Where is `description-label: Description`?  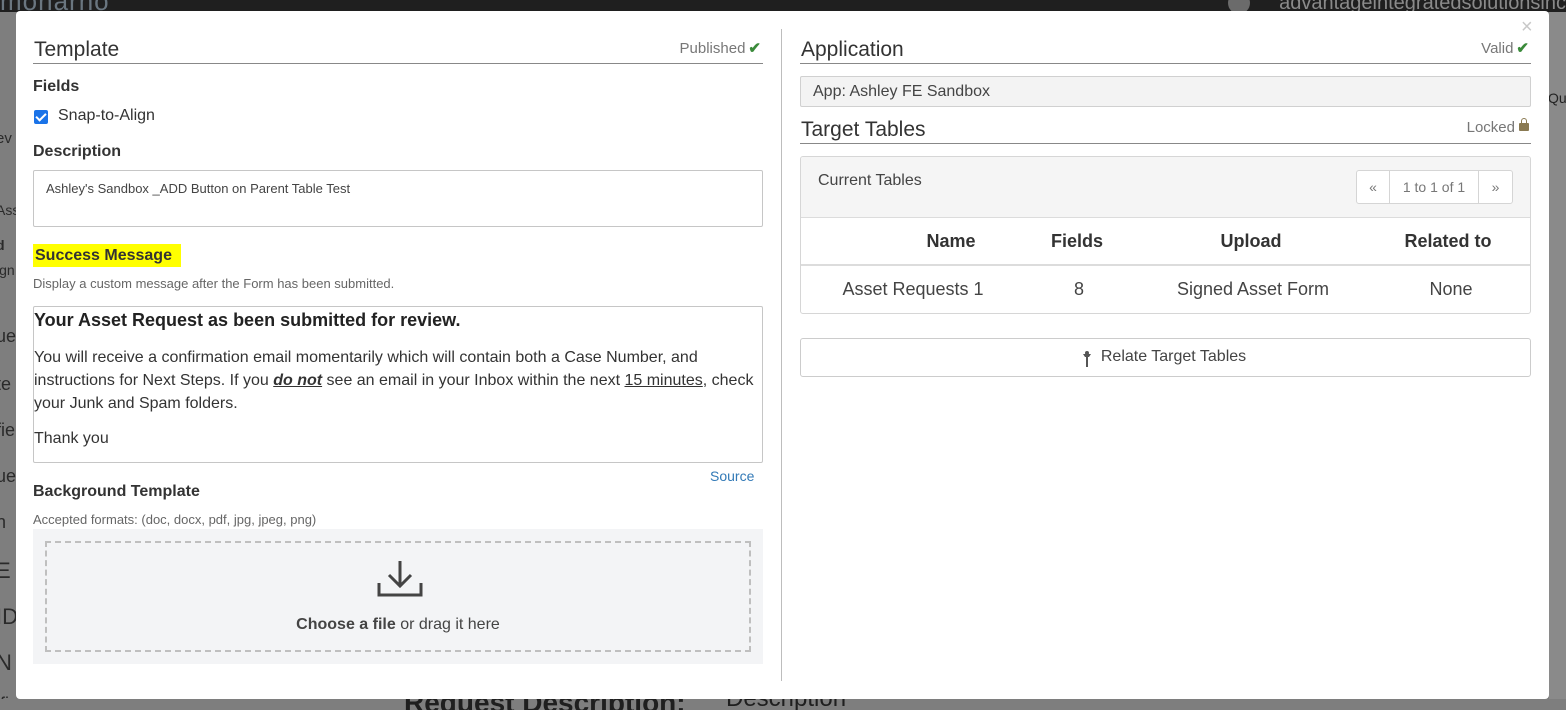 description-label: Description is located at coordinates (77, 151).